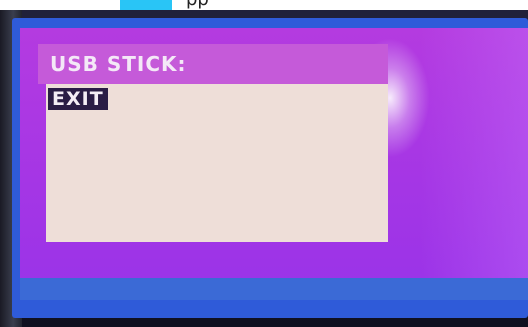 This screenshot has width=528, height=327. Describe the element at coordinates (78, 99) in the screenshot. I see `menu-item-exit: EXIT` at that location.